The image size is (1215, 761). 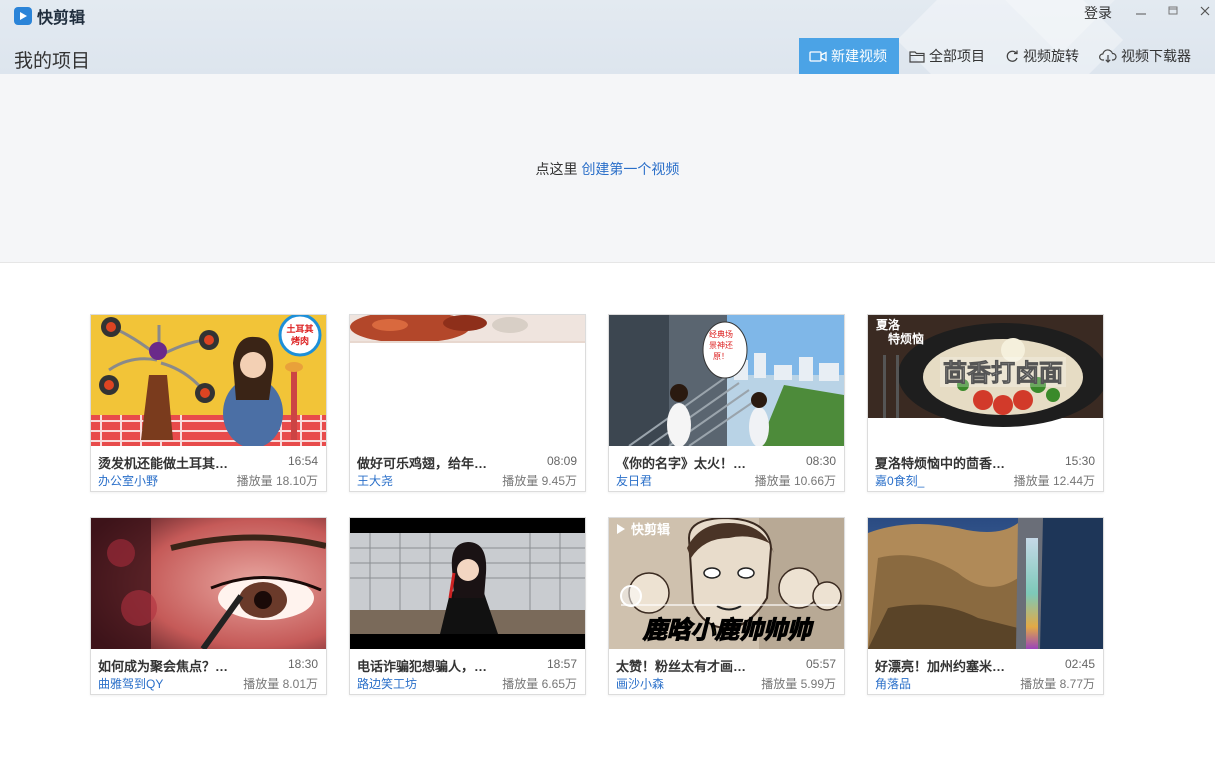 I want to click on video-duration: 05:57, so click(x=820, y=664).